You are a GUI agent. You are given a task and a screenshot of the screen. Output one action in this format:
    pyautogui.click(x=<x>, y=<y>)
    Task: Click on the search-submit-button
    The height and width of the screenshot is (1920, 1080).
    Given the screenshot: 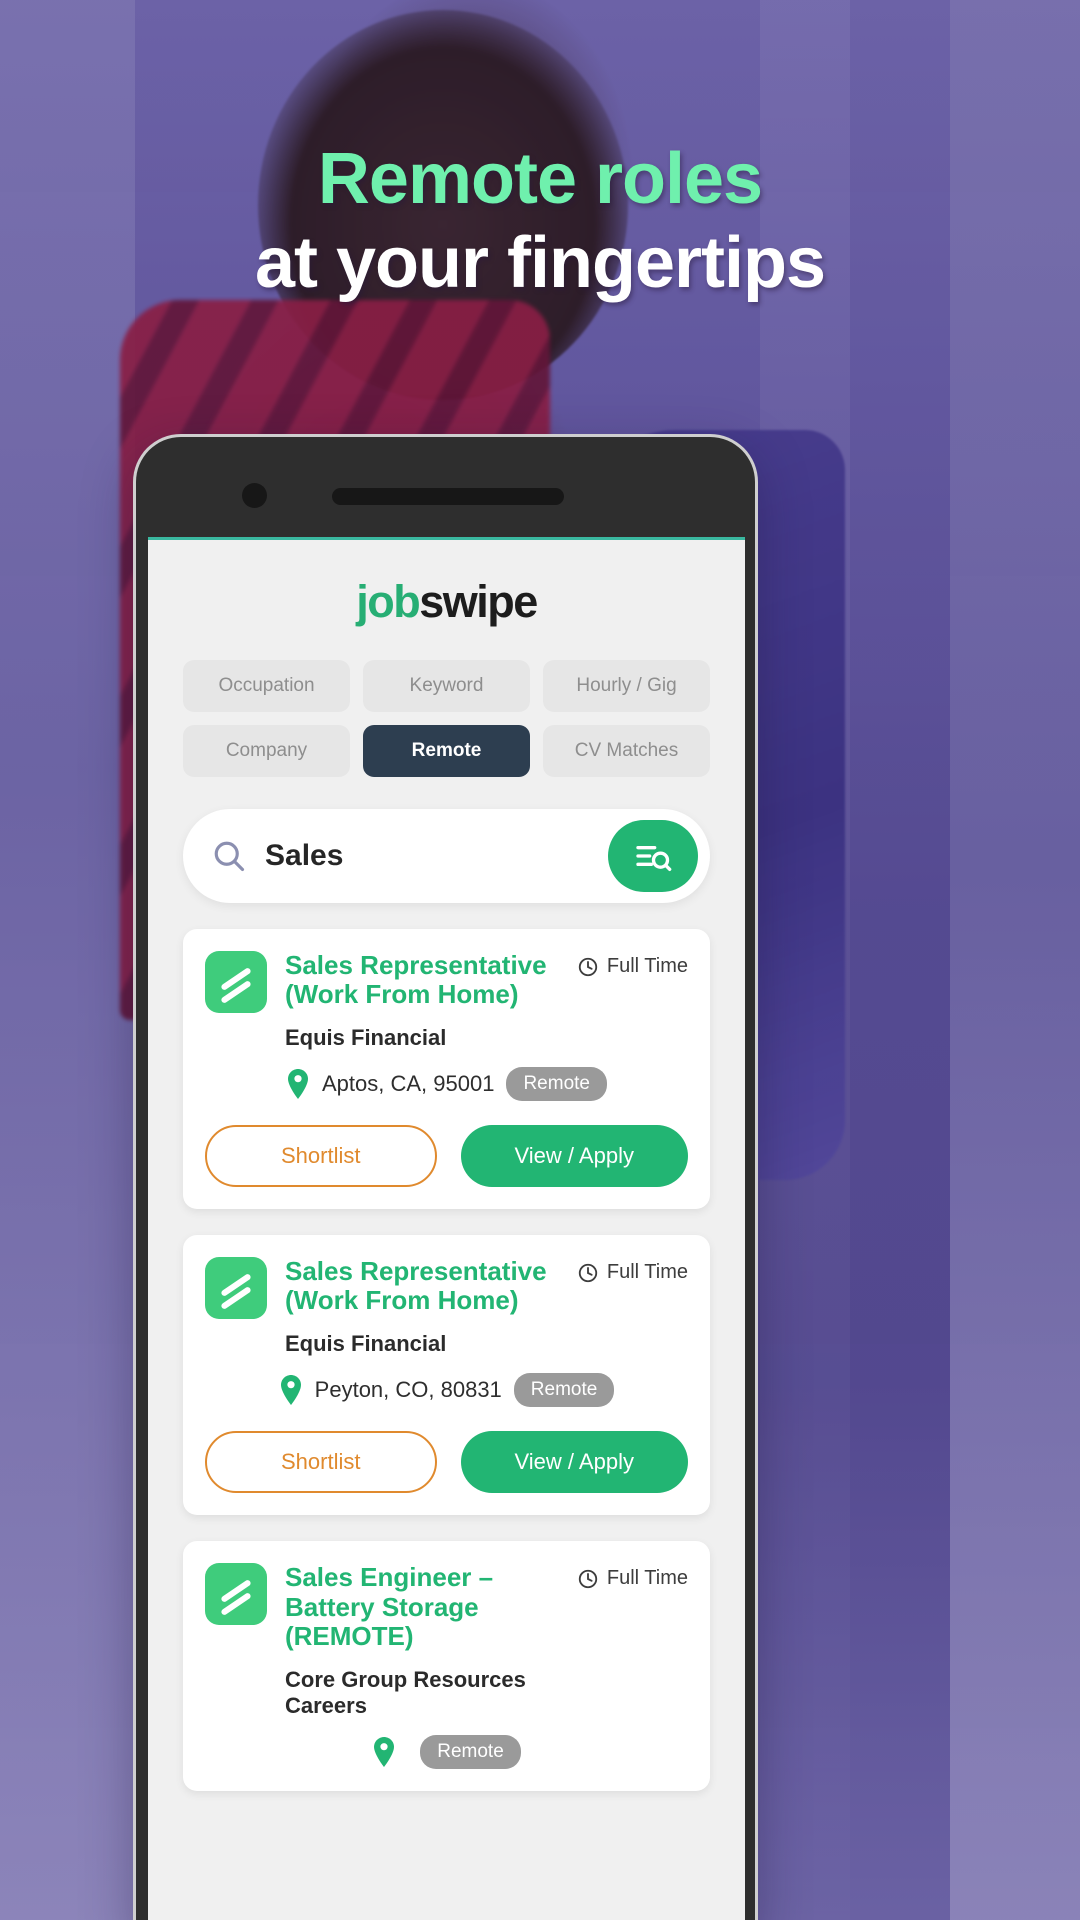 What is the action you would take?
    pyautogui.click(x=653, y=856)
    